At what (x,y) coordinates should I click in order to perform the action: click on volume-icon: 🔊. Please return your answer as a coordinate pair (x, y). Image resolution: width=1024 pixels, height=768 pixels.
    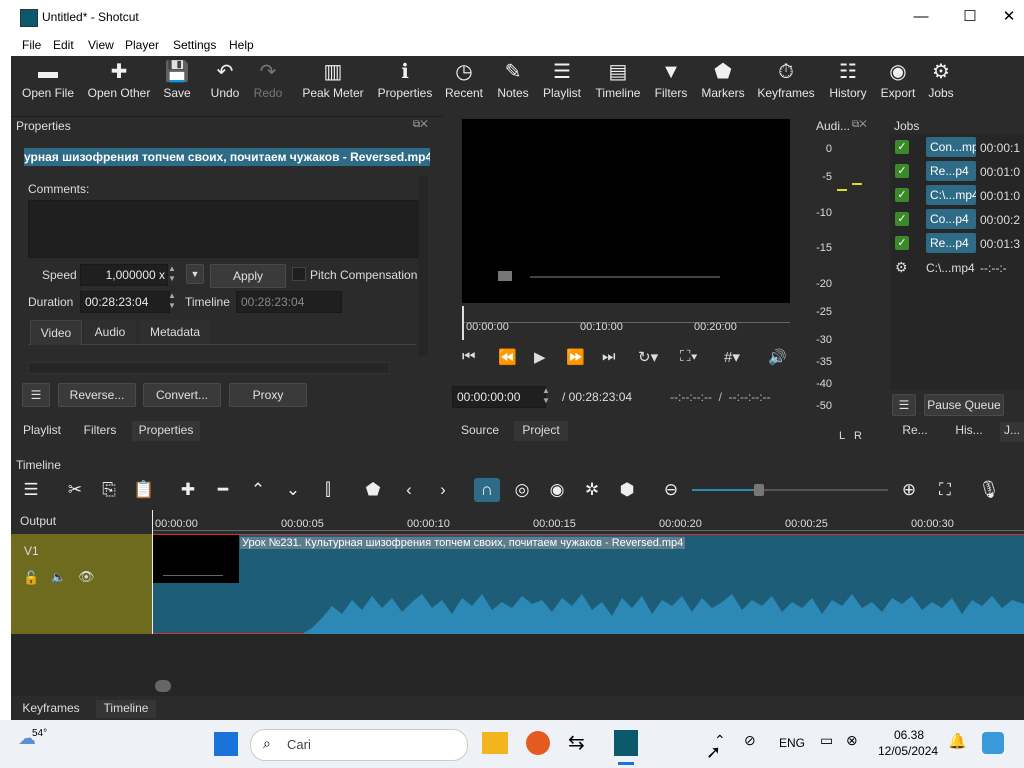
    Looking at the image, I should click on (777, 357).